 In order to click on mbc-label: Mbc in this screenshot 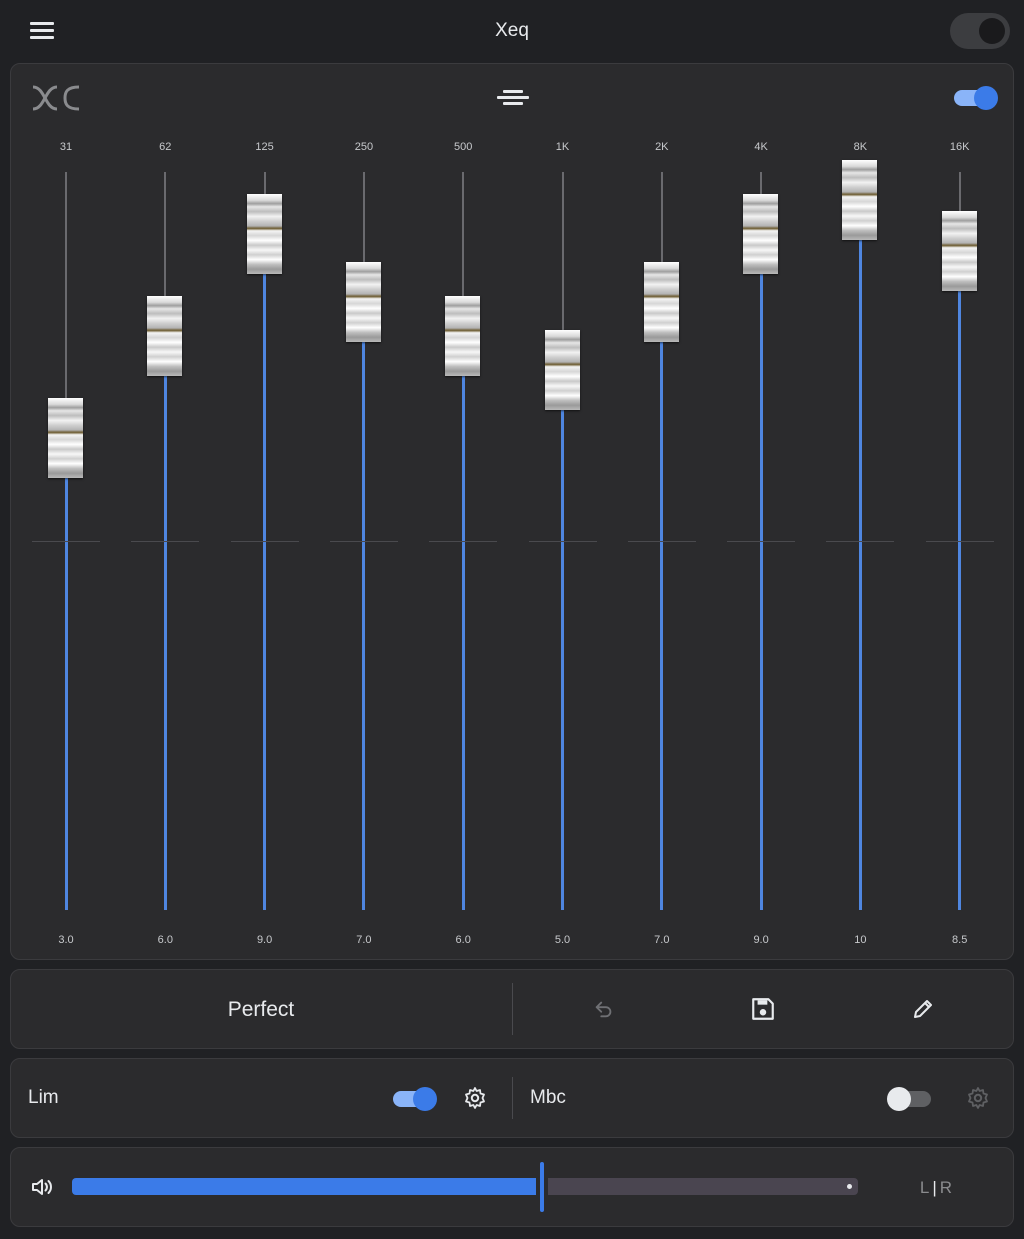, I will do `click(548, 1097)`.